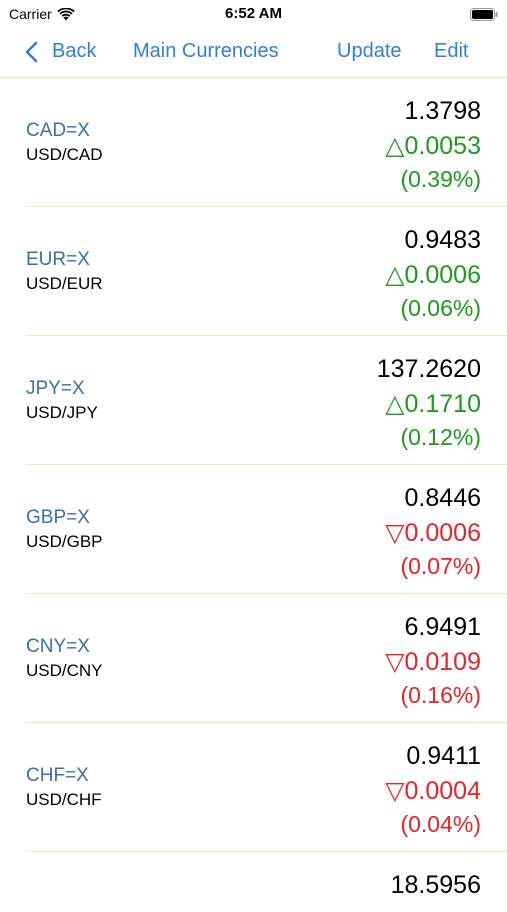 This screenshot has width=507, height=912. Describe the element at coordinates (440, 824) in the screenshot. I see `percent-change: (0.04%)` at that location.